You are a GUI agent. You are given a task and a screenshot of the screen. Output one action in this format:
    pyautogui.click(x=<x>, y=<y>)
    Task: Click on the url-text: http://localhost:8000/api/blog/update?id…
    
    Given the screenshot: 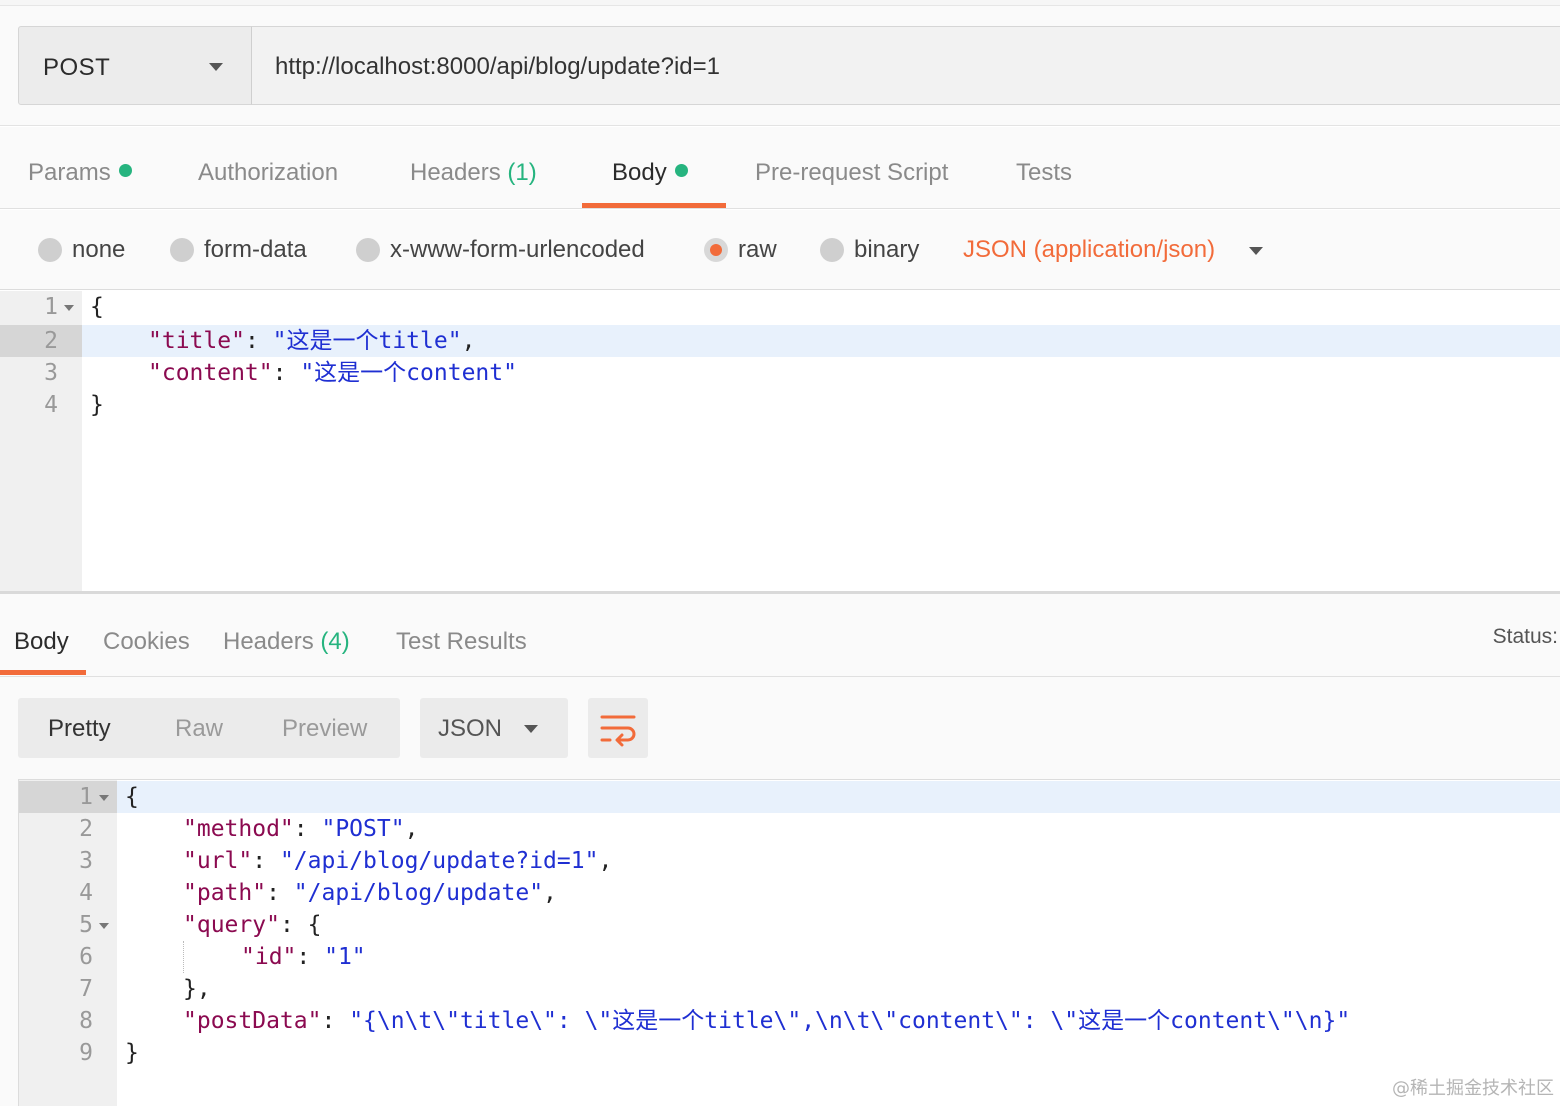 What is the action you would take?
    pyautogui.click(x=498, y=66)
    